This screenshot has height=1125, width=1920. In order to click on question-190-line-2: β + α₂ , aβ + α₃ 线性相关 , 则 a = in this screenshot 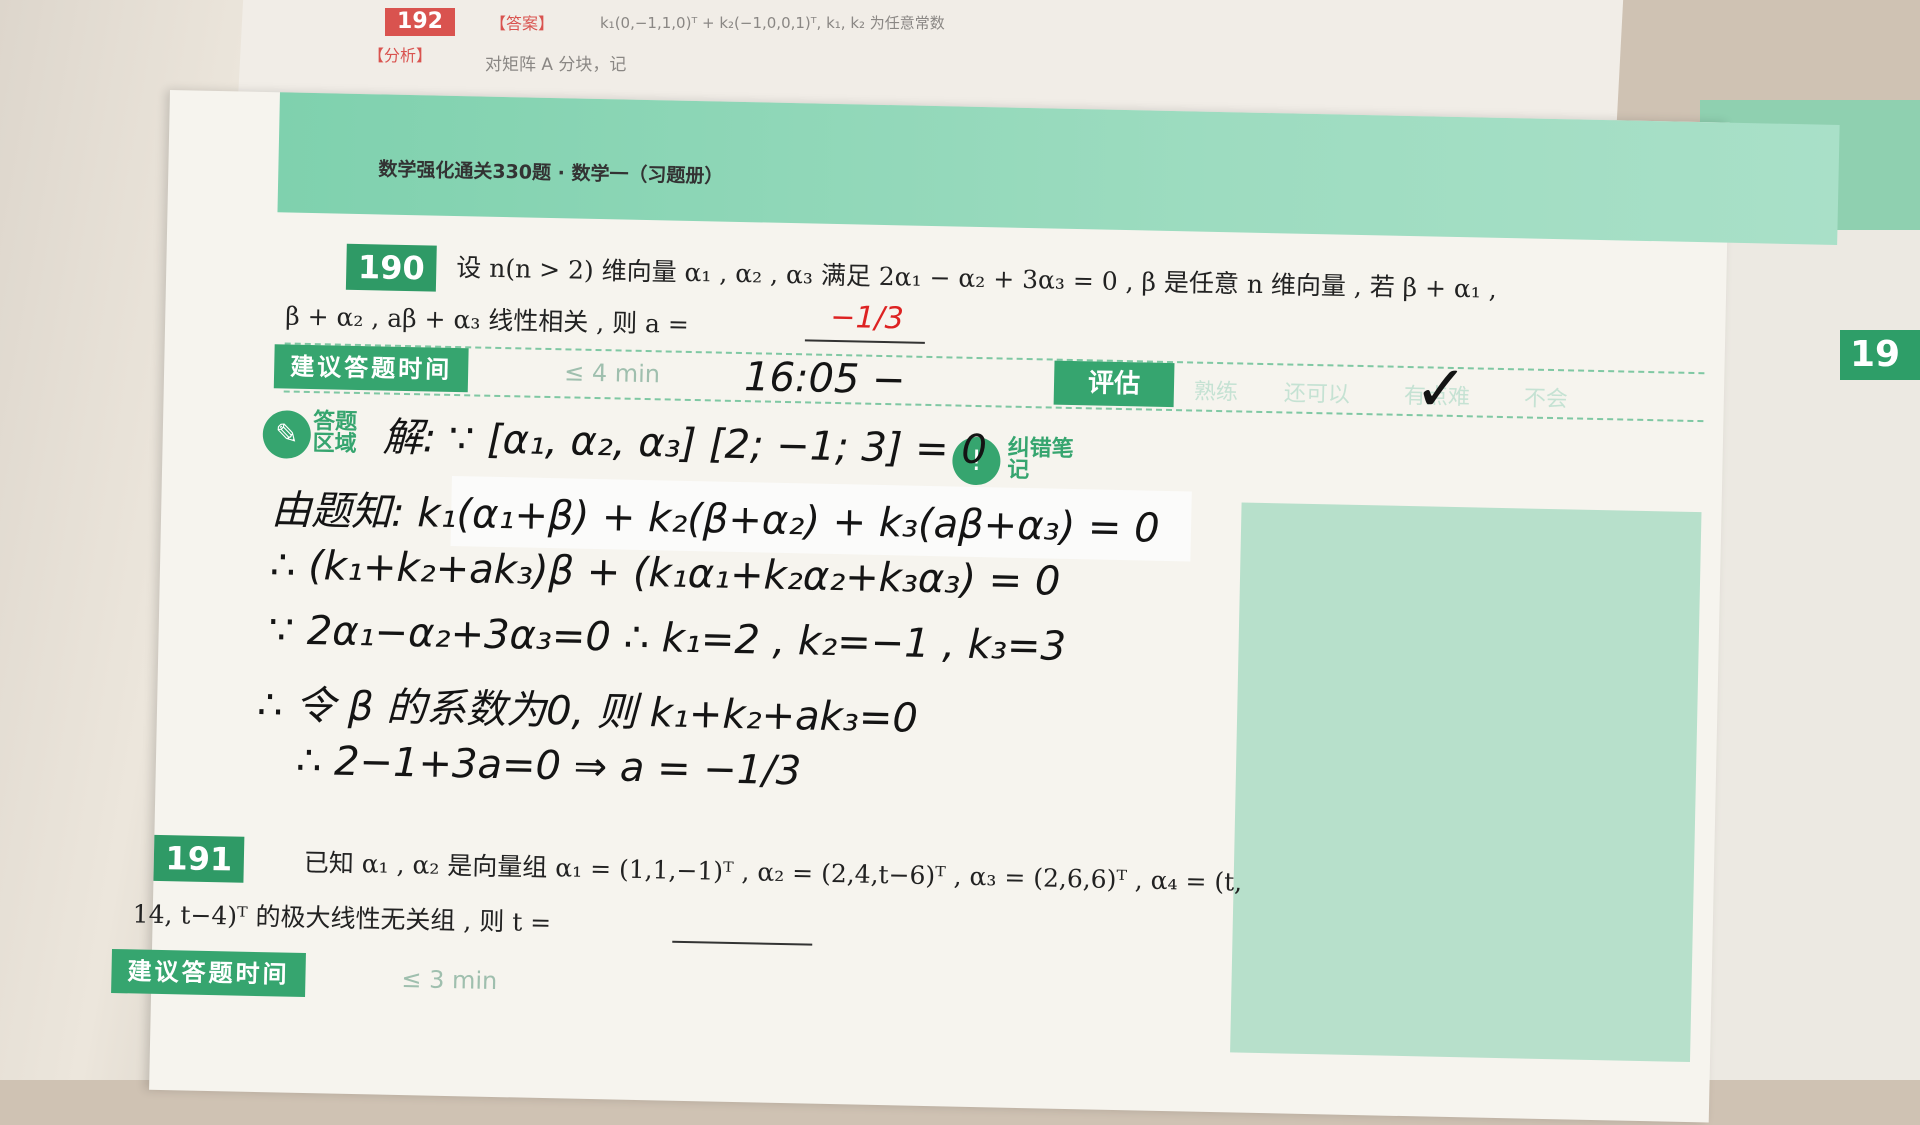, I will do `click(487, 320)`.